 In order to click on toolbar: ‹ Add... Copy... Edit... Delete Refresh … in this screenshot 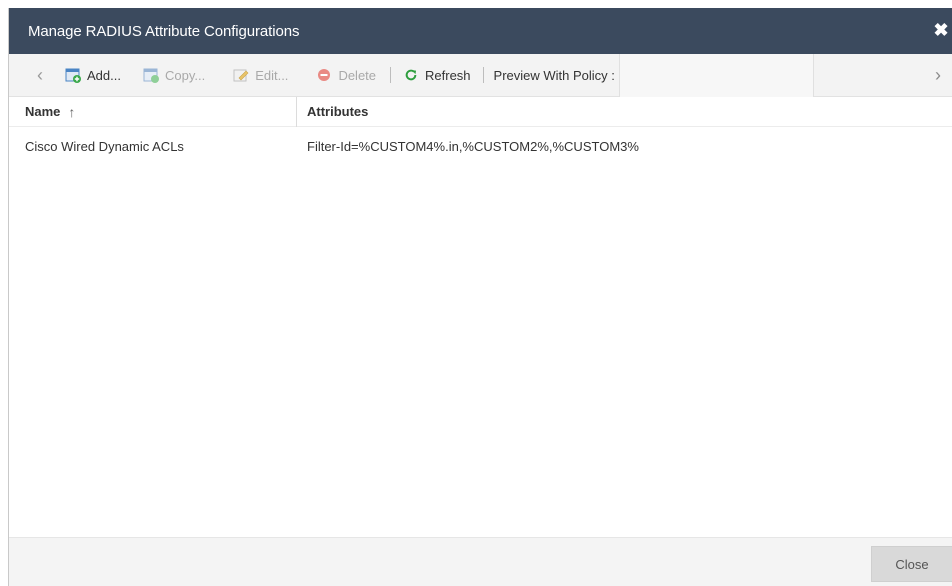, I will do `click(480, 75)`.